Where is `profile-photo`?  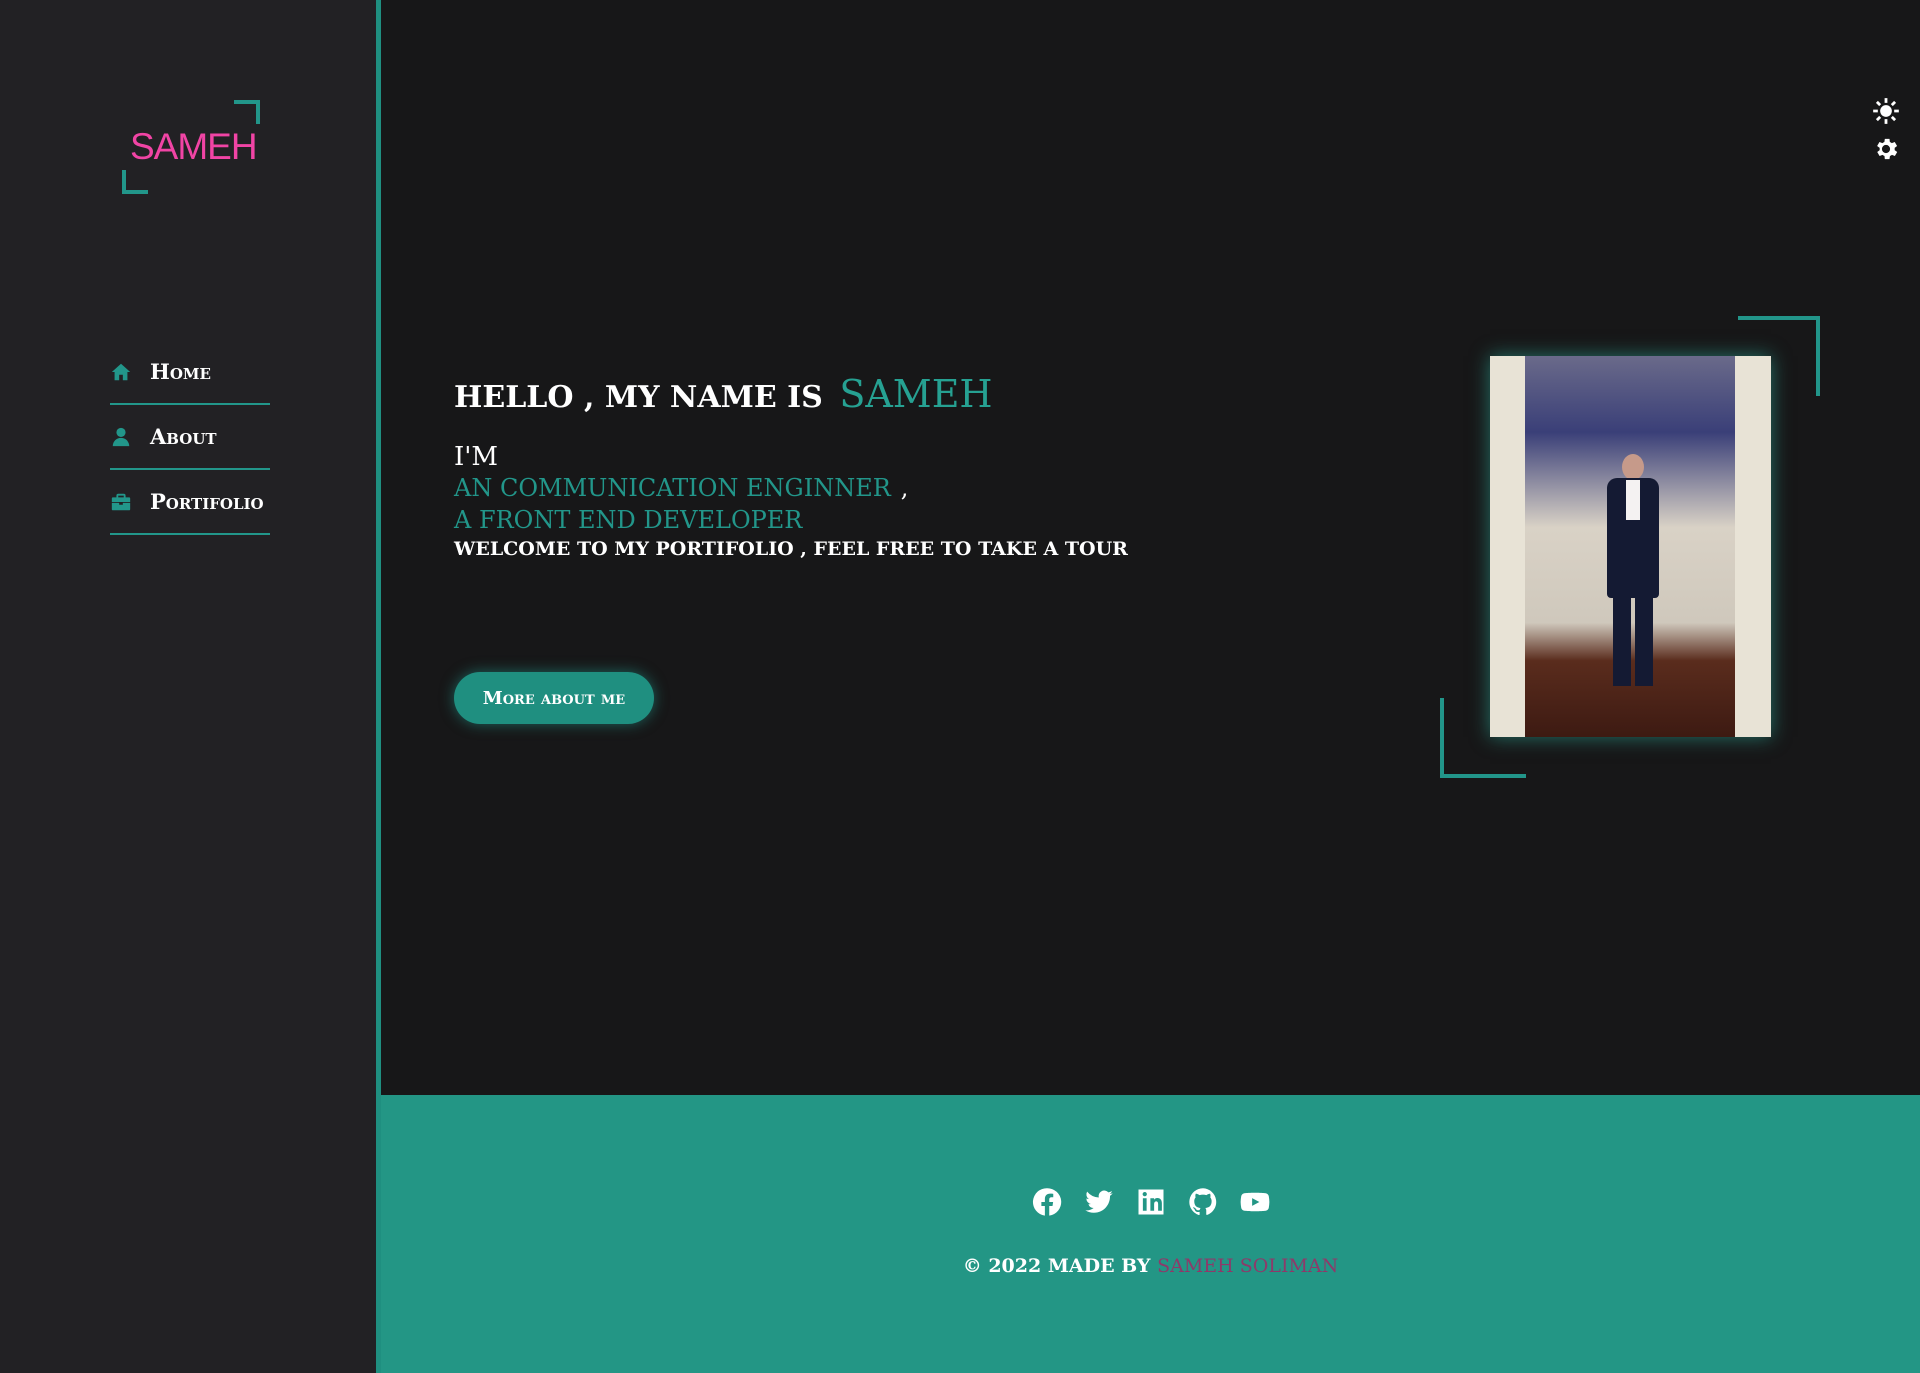
profile-photo is located at coordinates (1630, 546).